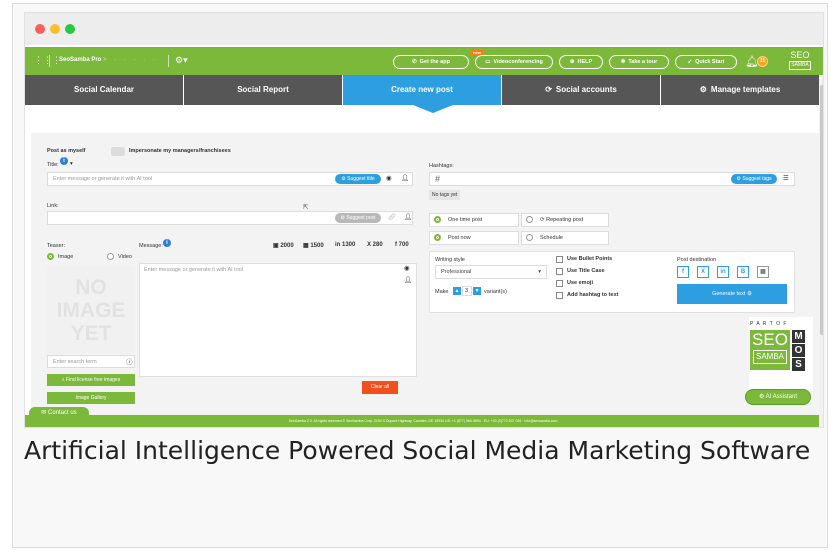 The image size is (840, 554). What do you see at coordinates (754, 179) in the screenshot?
I see `suggest-tags-button: ⚙ Suggest tags` at bounding box center [754, 179].